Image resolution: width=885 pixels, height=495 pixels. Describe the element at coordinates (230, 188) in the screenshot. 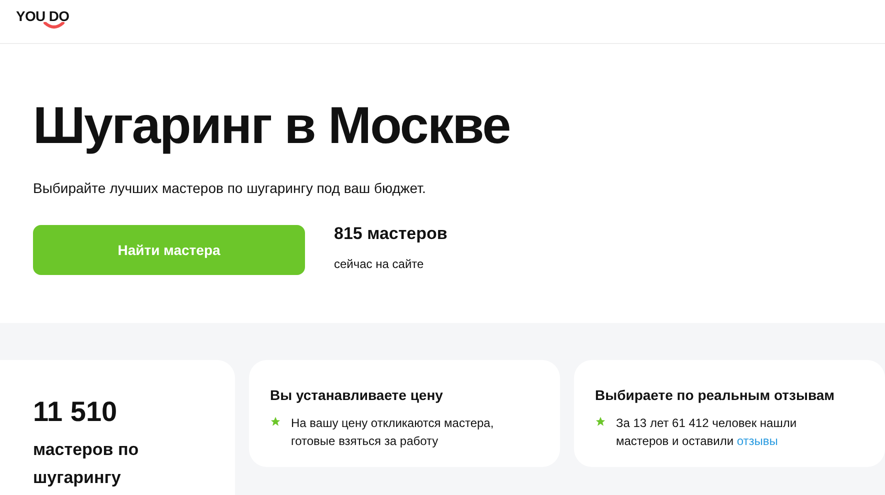

I see `subtitle: Выбирайте лучших мастеров по шугарингу под ваш бюджет.` at that location.